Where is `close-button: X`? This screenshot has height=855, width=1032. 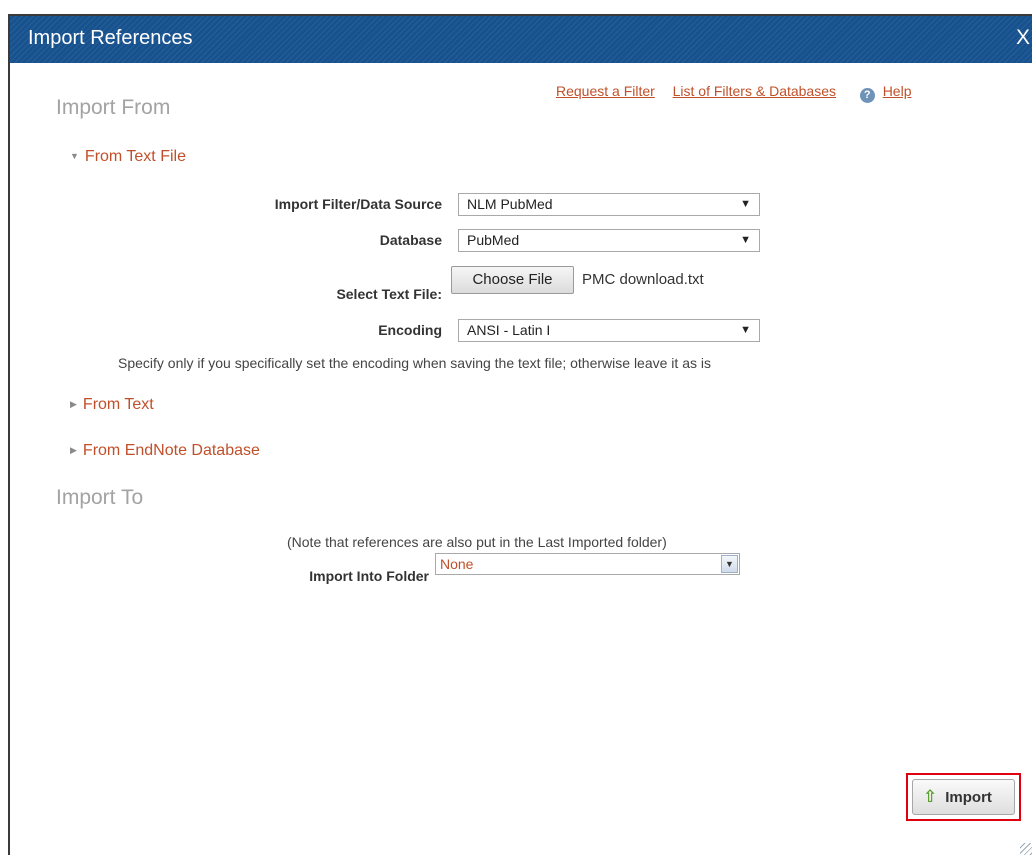 close-button: X is located at coordinates (1023, 38).